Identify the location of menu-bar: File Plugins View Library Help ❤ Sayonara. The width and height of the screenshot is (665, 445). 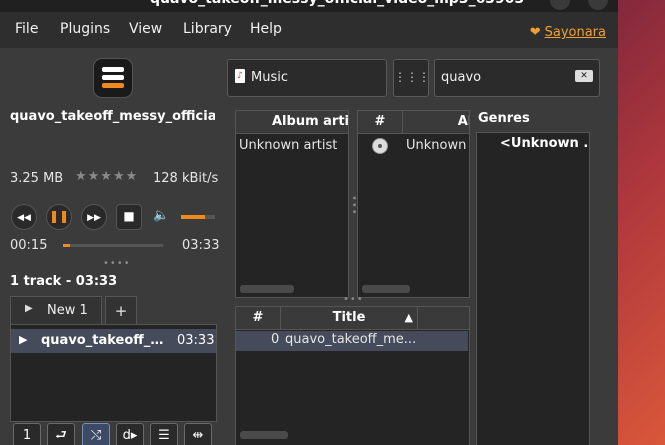
(309, 30).